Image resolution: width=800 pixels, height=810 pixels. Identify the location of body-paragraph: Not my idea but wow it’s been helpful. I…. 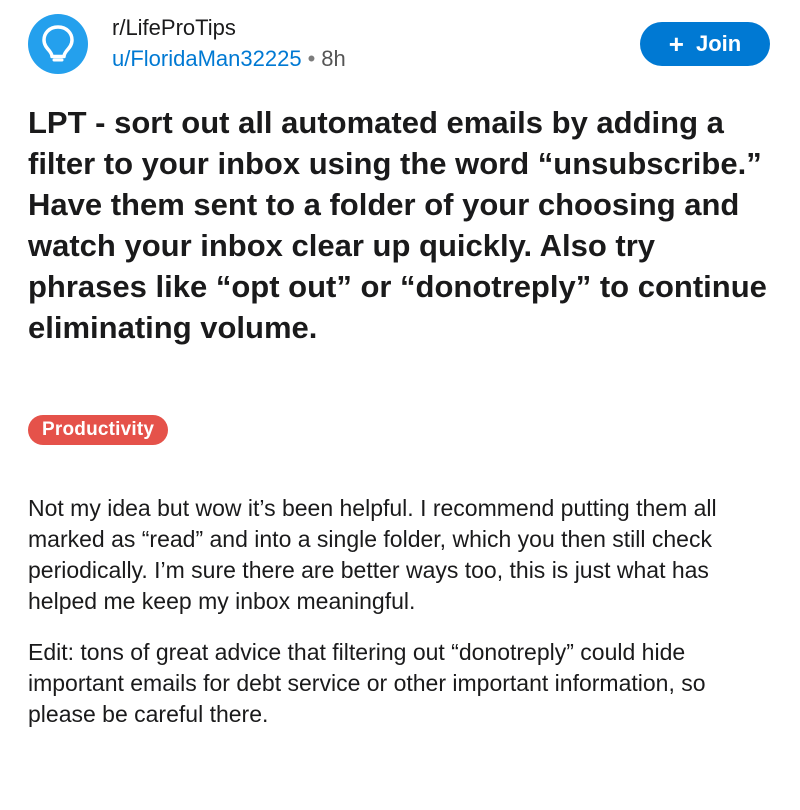
(372, 554).